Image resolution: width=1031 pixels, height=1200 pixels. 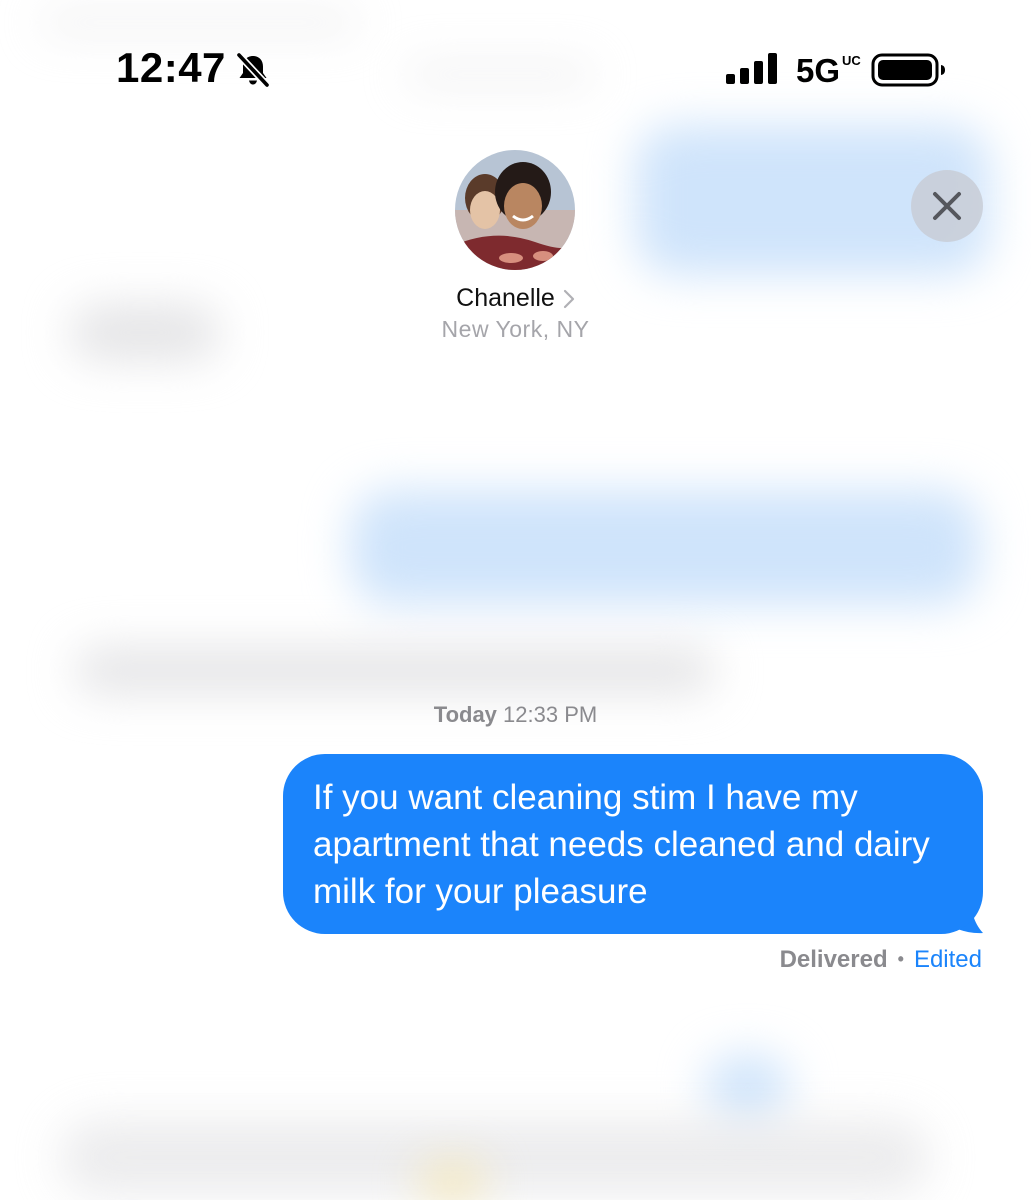 I want to click on contact-photo, so click(x=515, y=210).